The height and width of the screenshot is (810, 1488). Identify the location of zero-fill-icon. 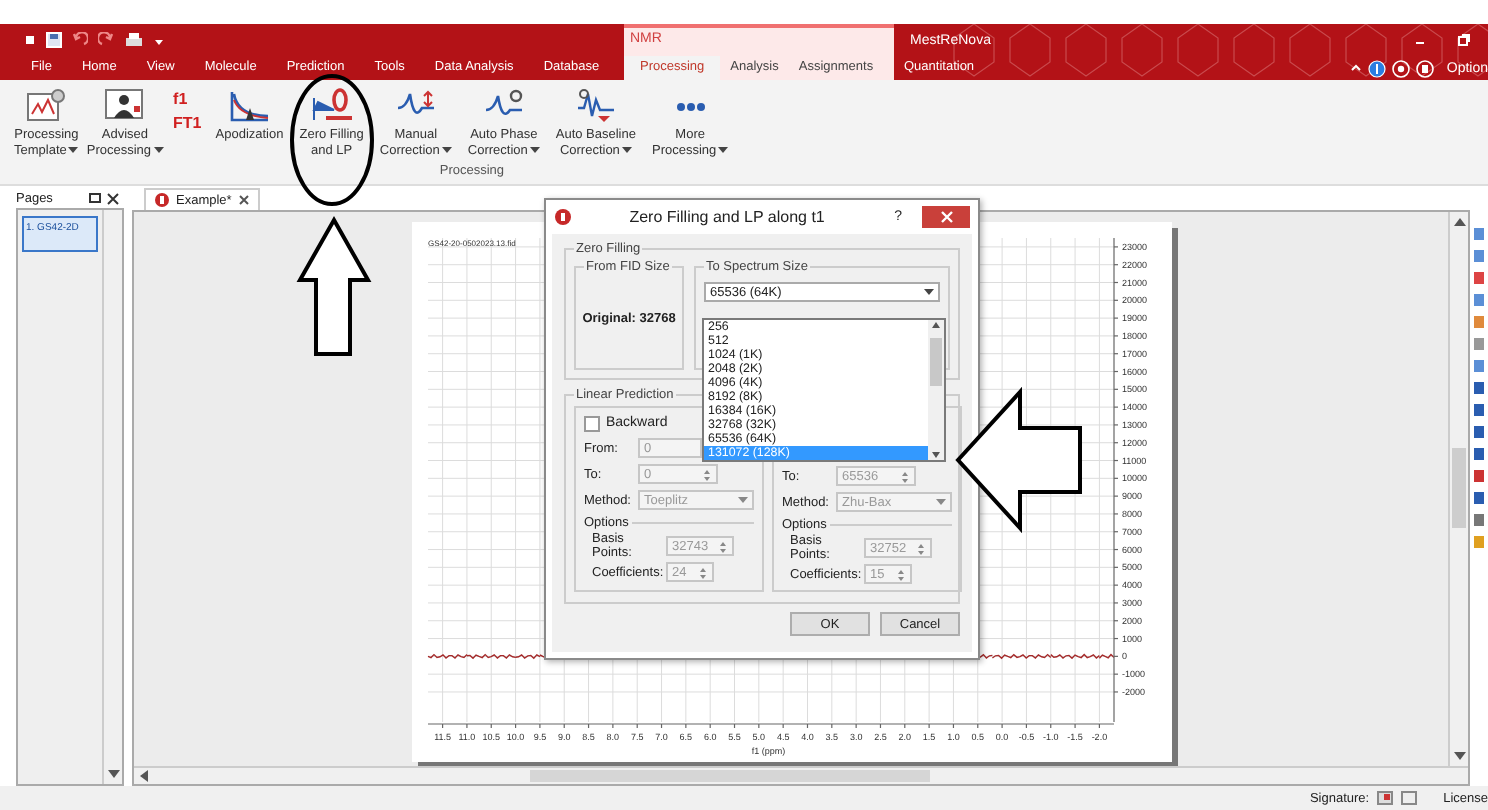
(331, 106).